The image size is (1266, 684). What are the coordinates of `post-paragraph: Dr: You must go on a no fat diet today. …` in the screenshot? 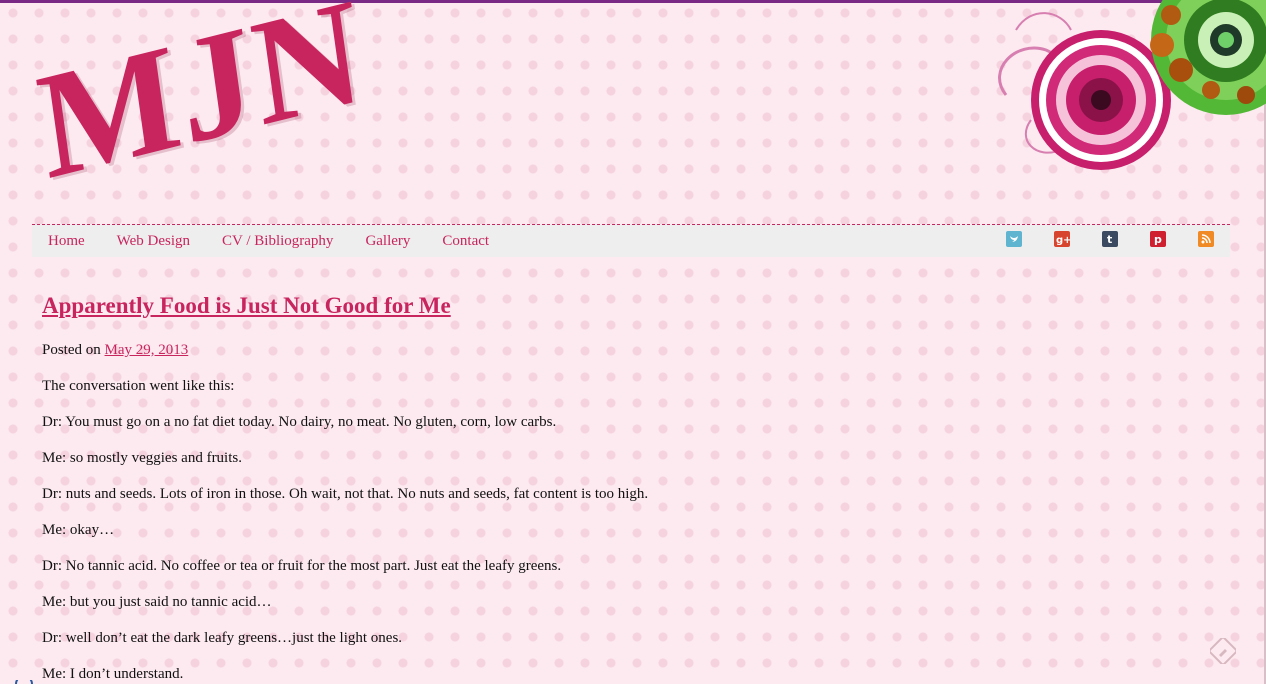 It's located at (299, 422).